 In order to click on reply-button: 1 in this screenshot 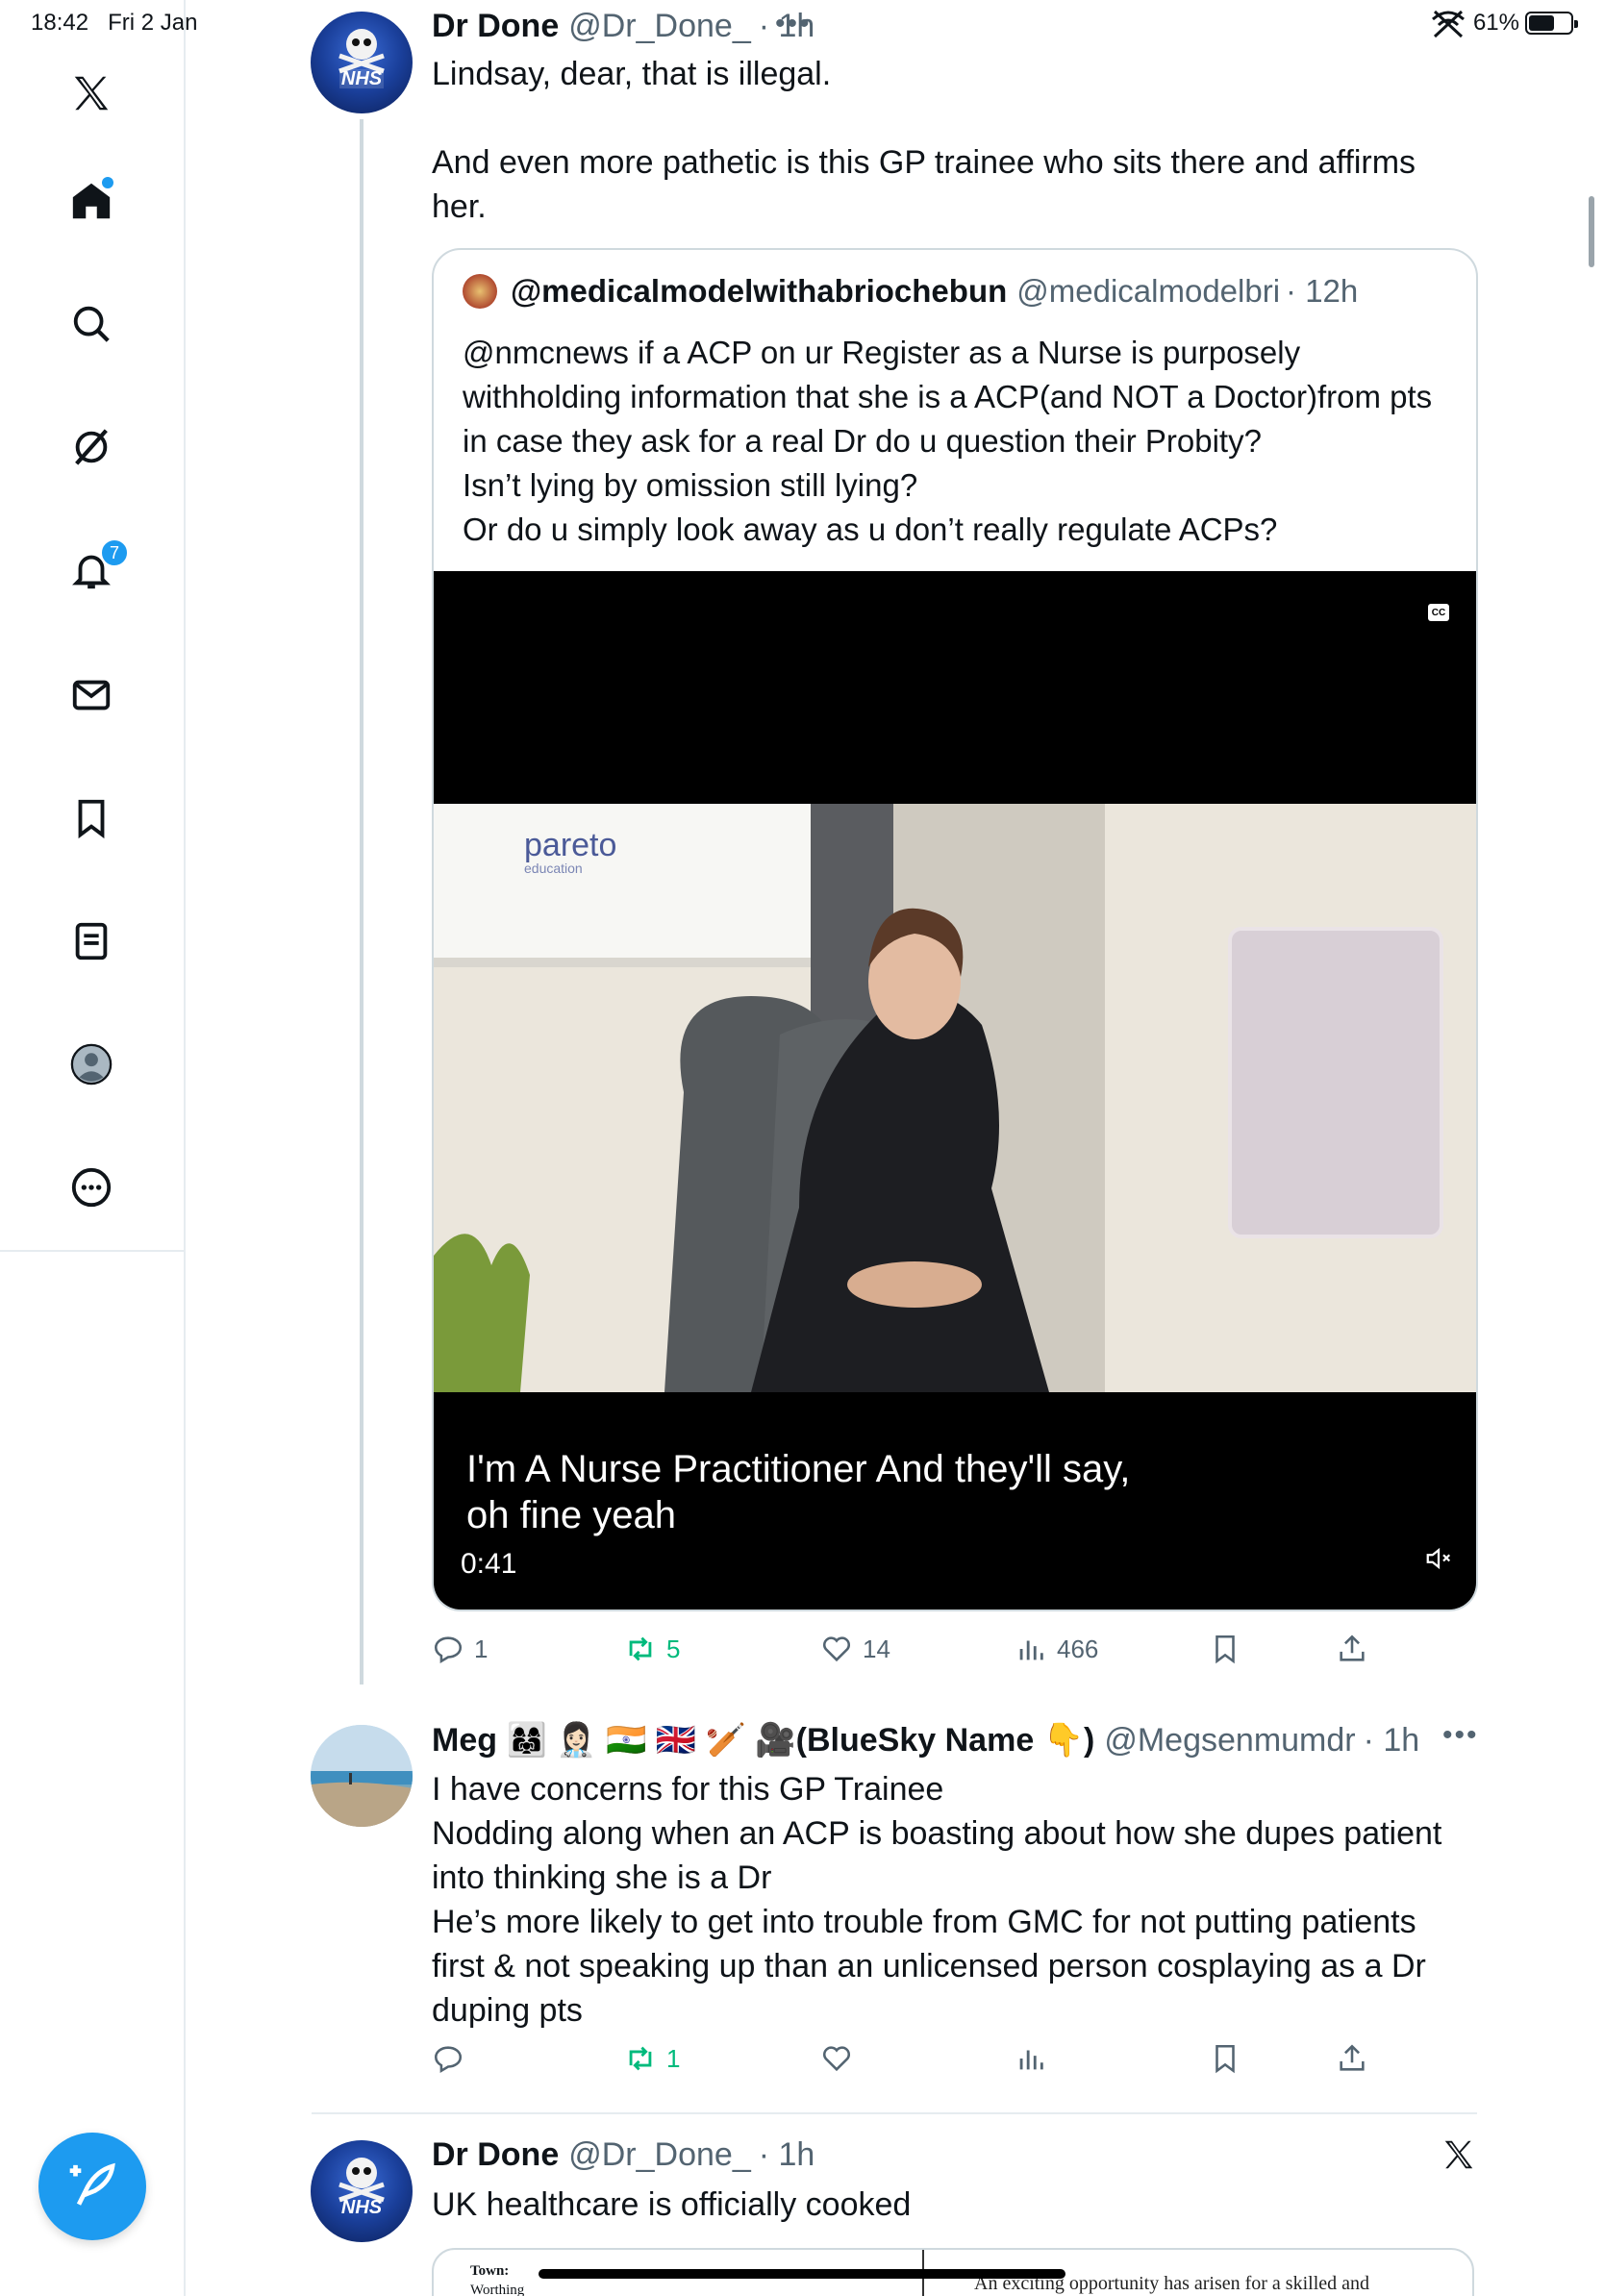, I will do `click(460, 1649)`.